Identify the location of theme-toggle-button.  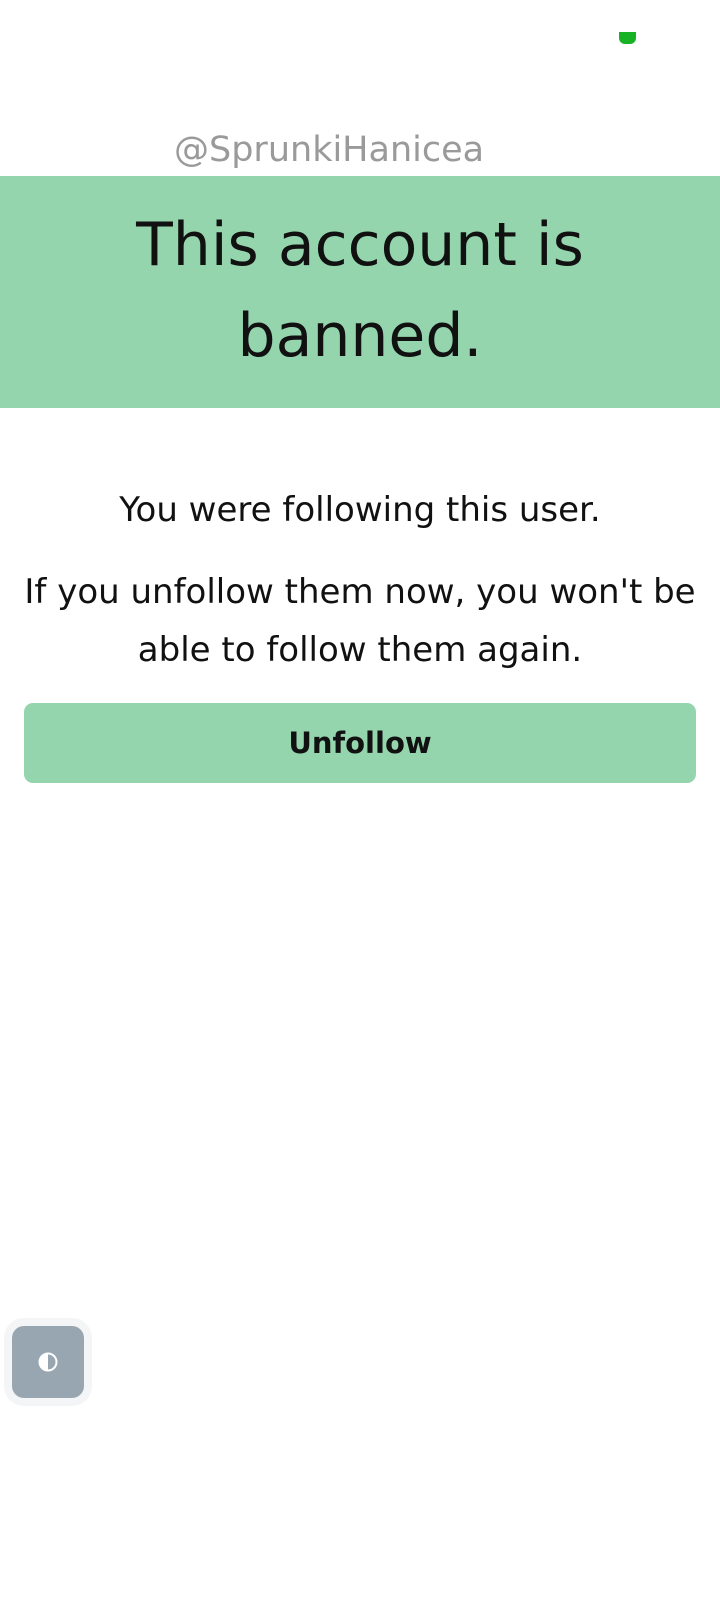
(48, 1362).